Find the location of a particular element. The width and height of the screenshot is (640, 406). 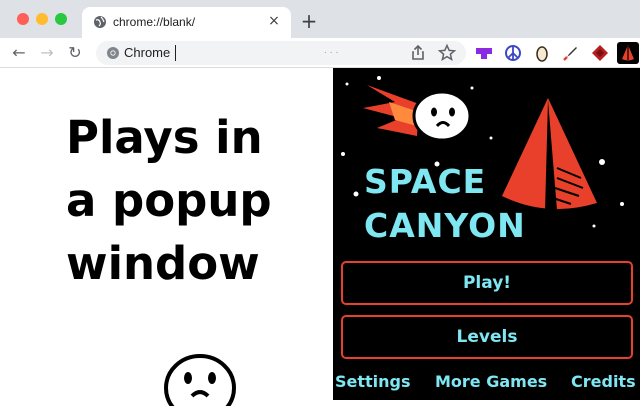

levels-button: Levels is located at coordinates (487, 337).